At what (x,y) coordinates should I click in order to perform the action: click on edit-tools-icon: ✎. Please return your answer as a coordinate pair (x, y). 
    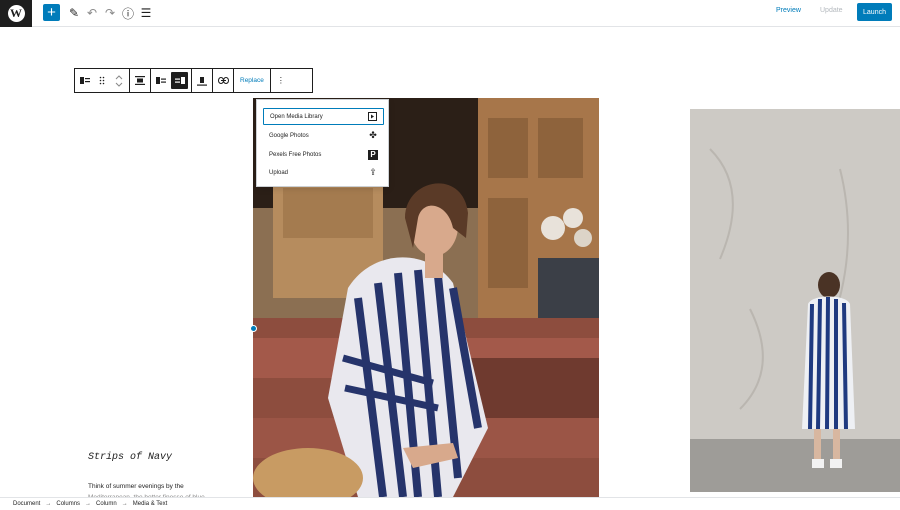
    Looking at the image, I should click on (74, 13).